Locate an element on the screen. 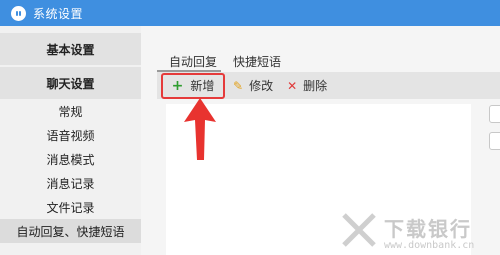 This screenshot has height=255, width=500. tab-bar: 自动回复 快捷短语 is located at coordinates (221, 62).